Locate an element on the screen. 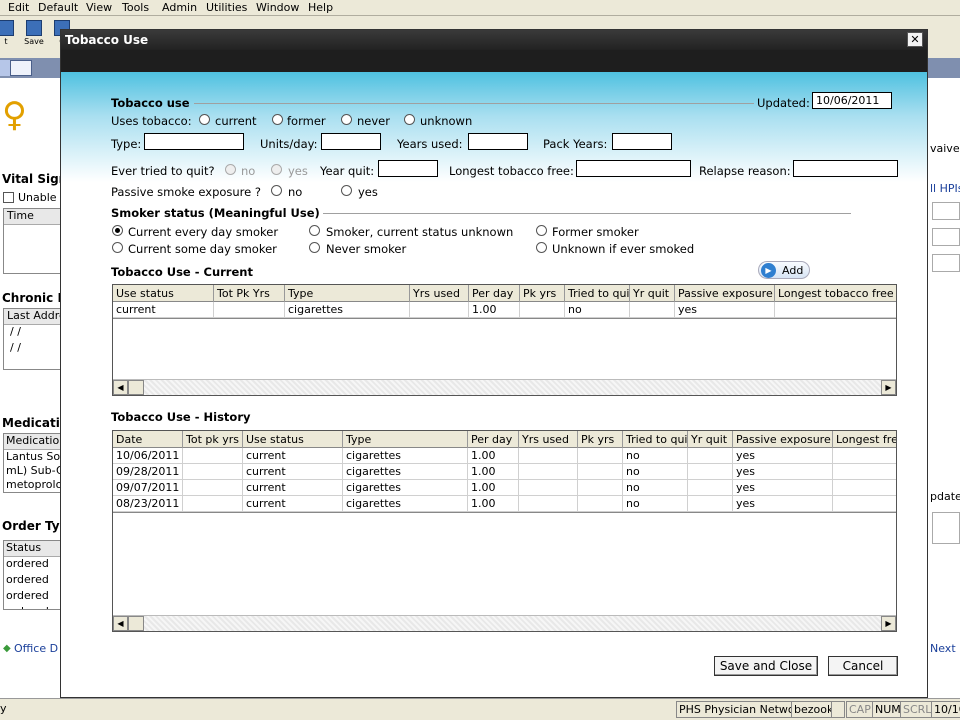 Image resolution: width=960 pixels, height=720 pixels. pack-years-field is located at coordinates (642, 141).